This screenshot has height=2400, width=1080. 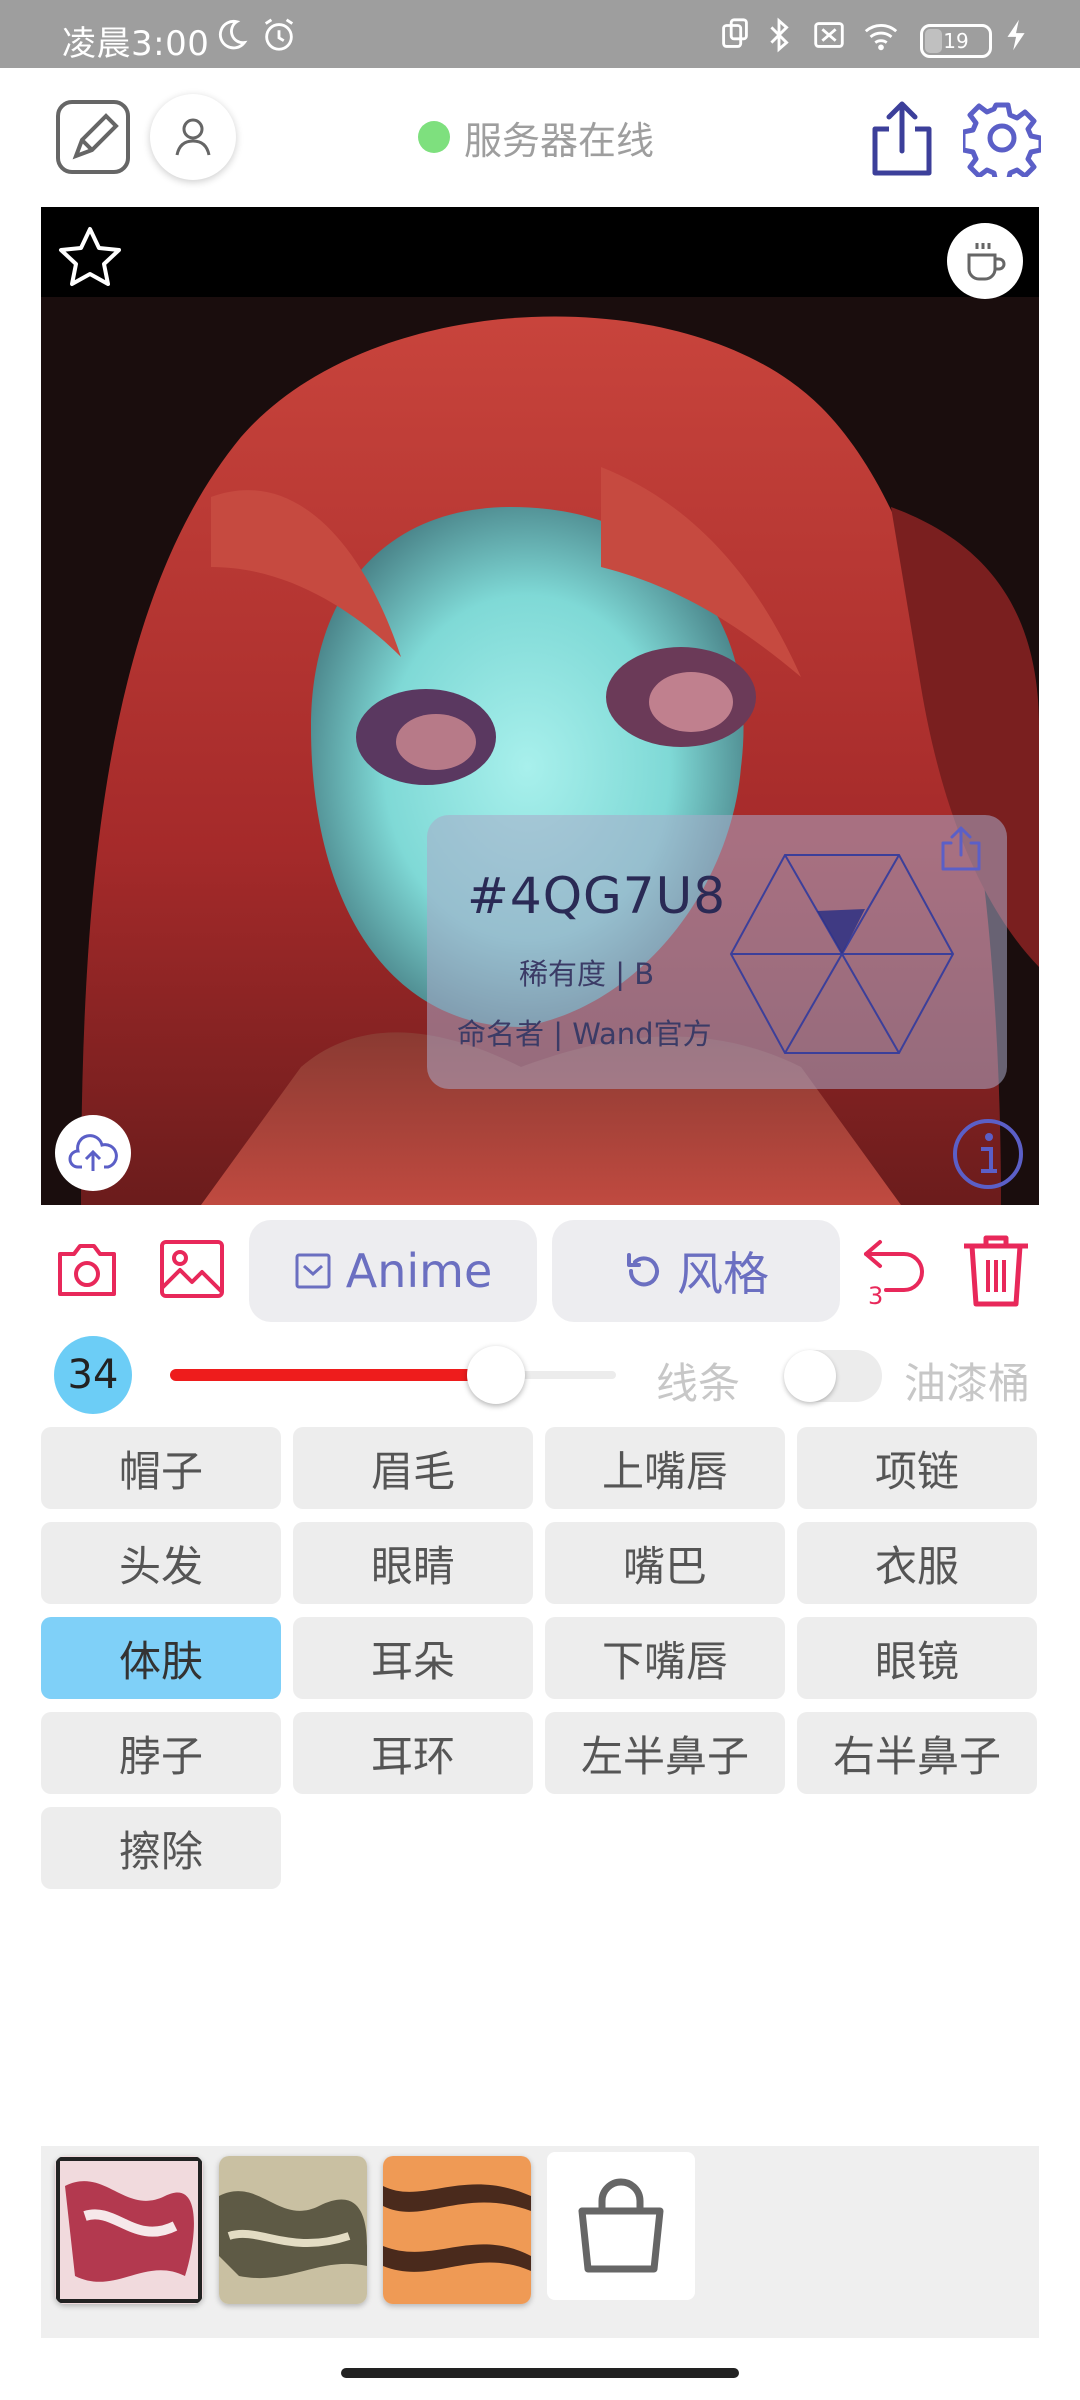 I want to click on home-indicator, so click(x=540, y=2373).